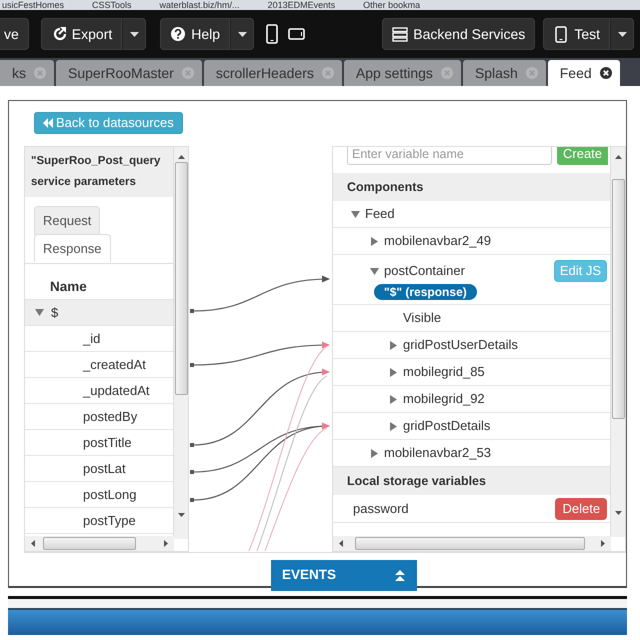  Describe the element at coordinates (67, 220) in the screenshot. I see `panel-tab: Request` at that location.